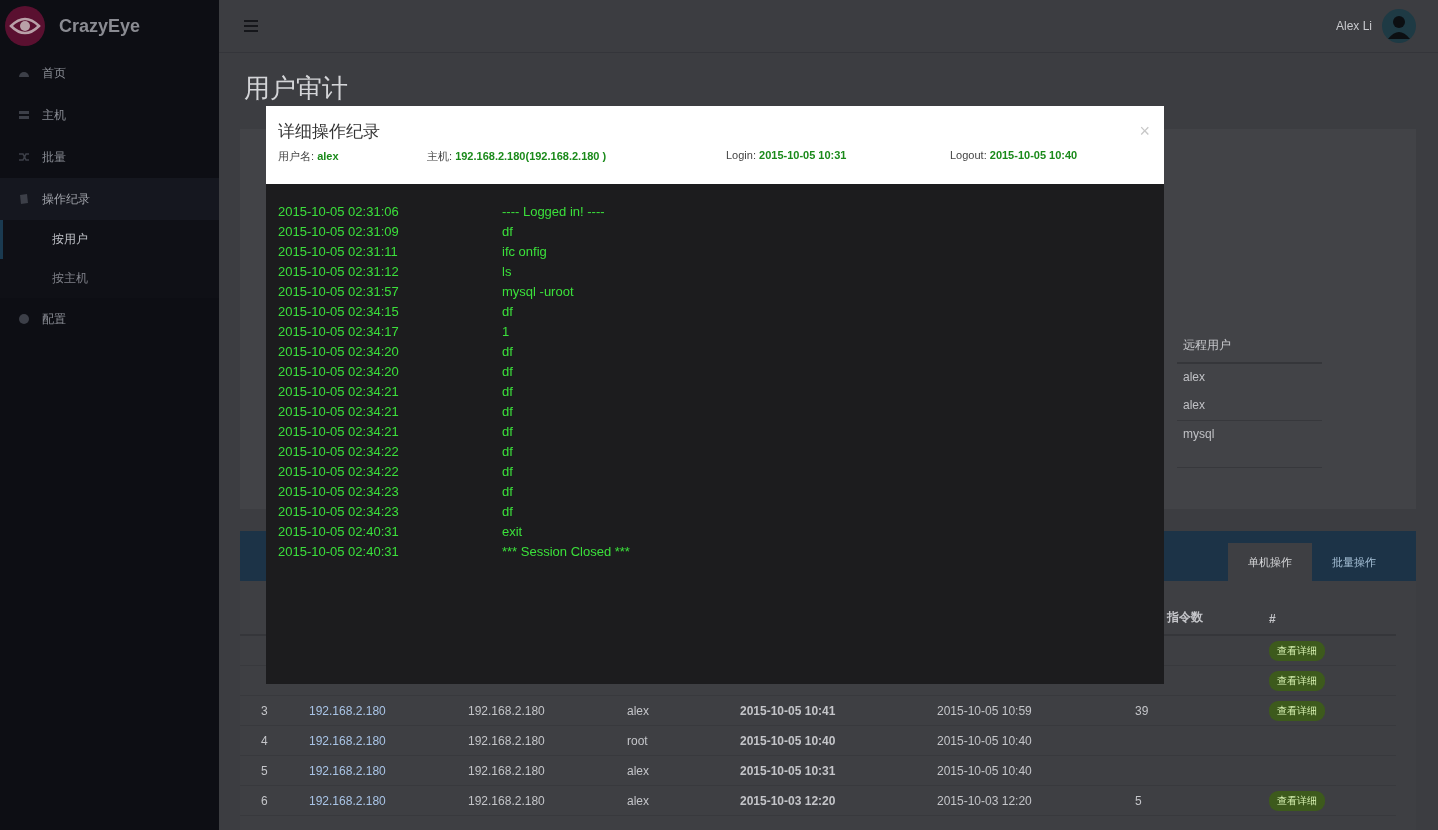 The width and height of the screenshot is (1438, 830). Describe the element at coordinates (507, 271) in the screenshot. I see `log-command: ls` at that location.